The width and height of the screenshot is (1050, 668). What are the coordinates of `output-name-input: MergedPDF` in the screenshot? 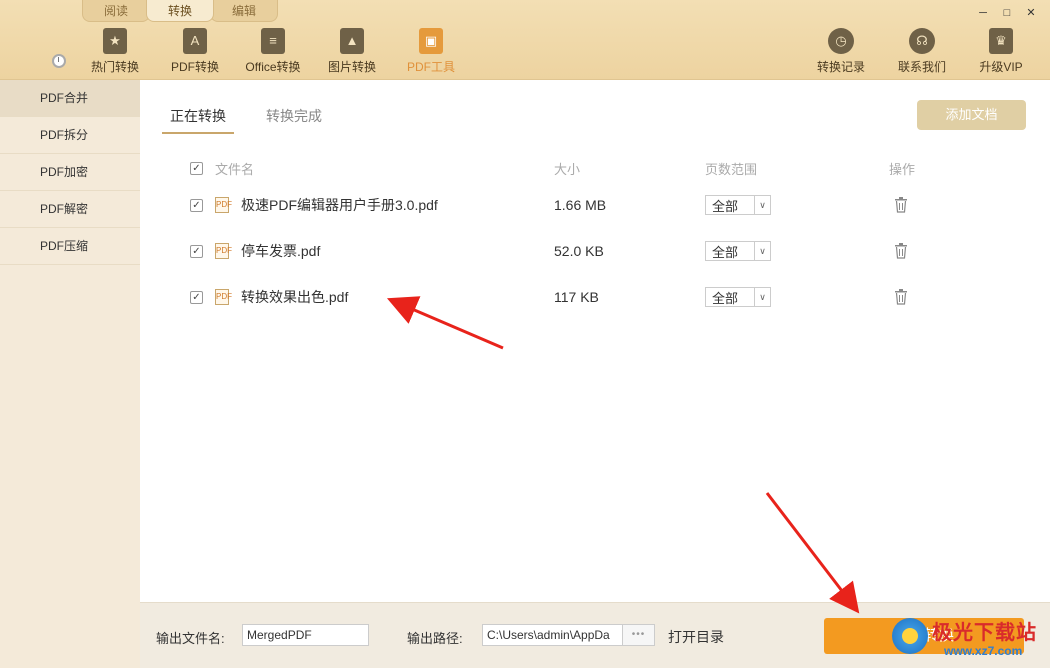 It's located at (305, 635).